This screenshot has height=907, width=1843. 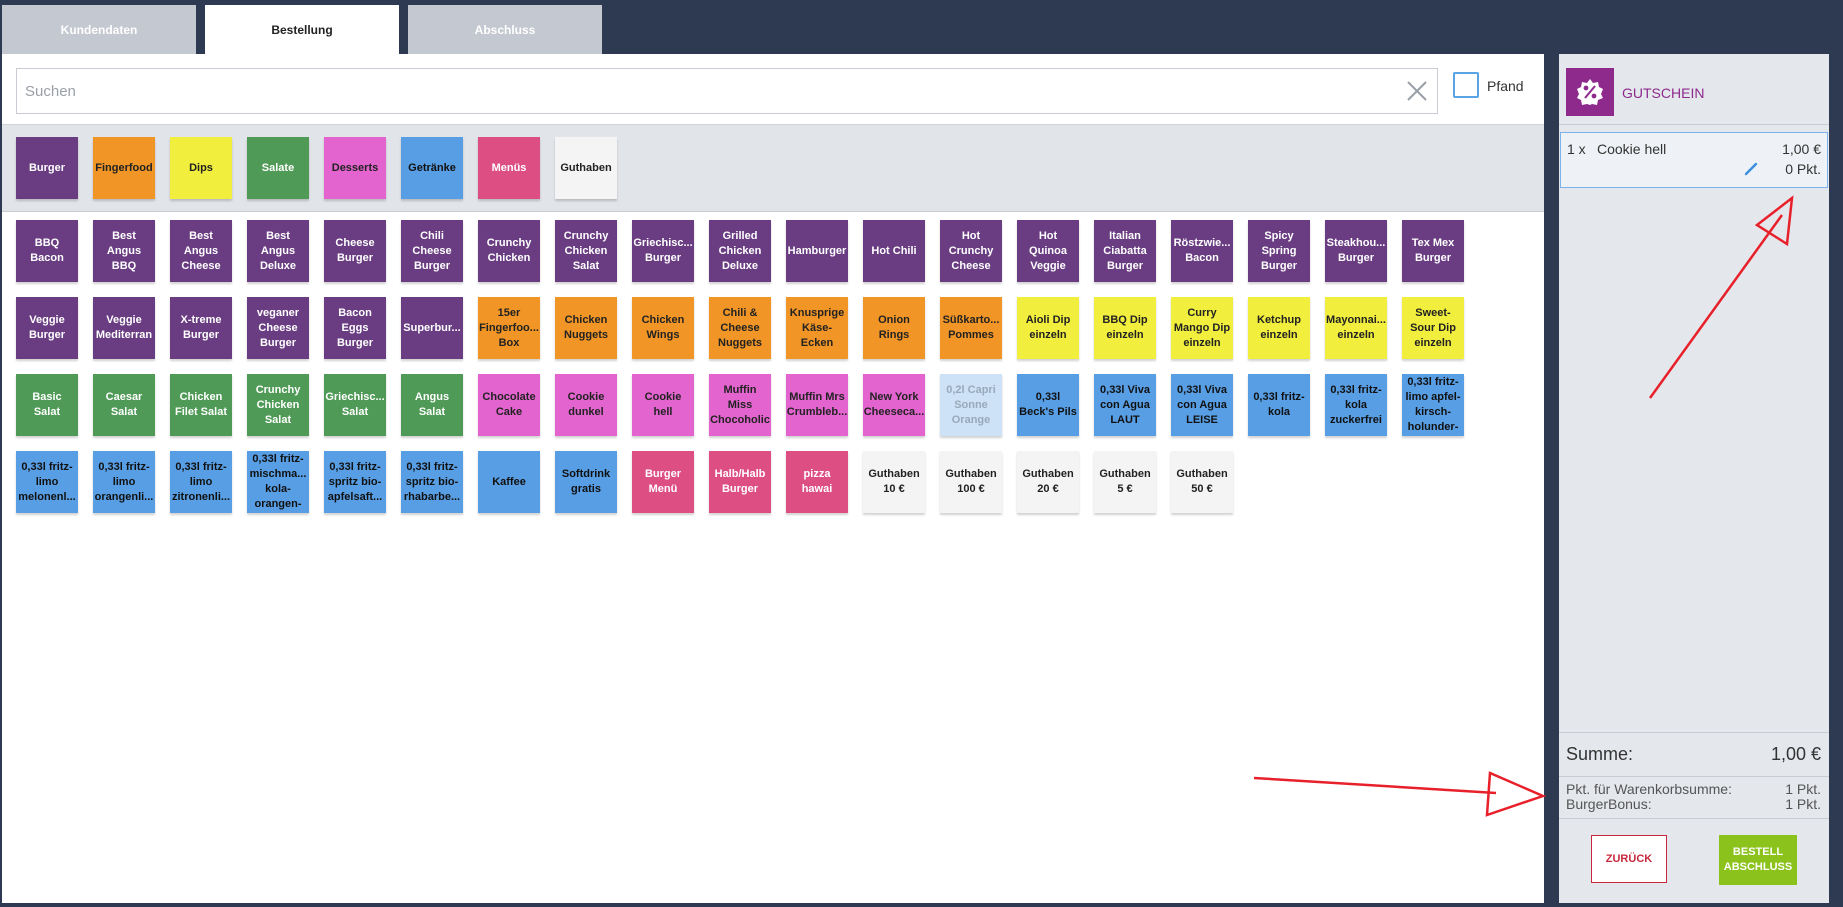 I want to click on product-tile: Sweet-Sour Dip einzeln, so click(x=1433, y=328).